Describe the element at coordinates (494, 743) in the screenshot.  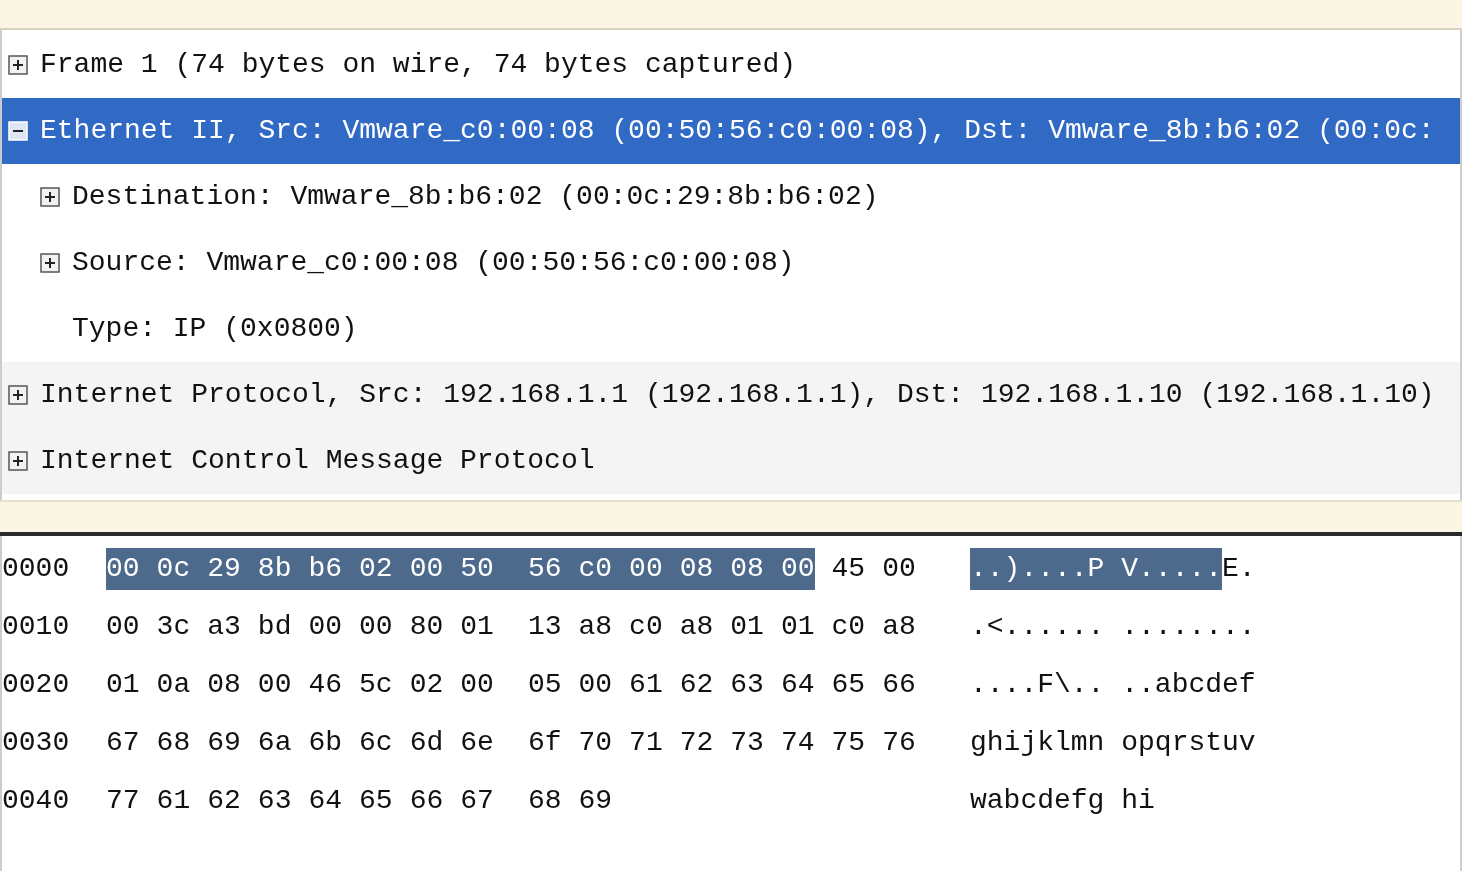
I see `hex-byte: 6e` at that location.